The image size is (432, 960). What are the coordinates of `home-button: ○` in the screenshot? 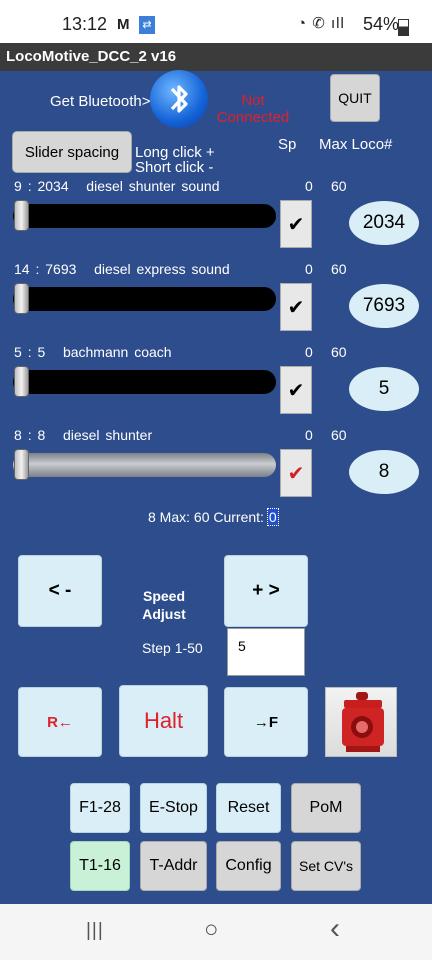 It's located at (211, 930).